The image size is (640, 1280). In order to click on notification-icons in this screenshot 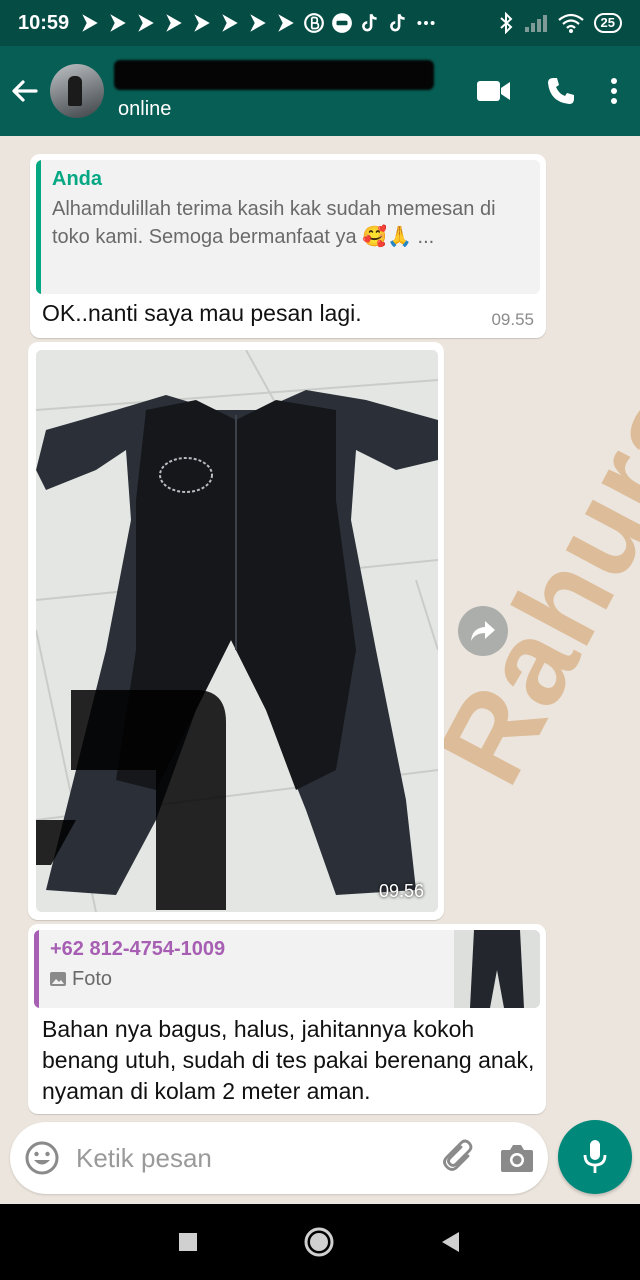, I will do `click(288, 23)`.